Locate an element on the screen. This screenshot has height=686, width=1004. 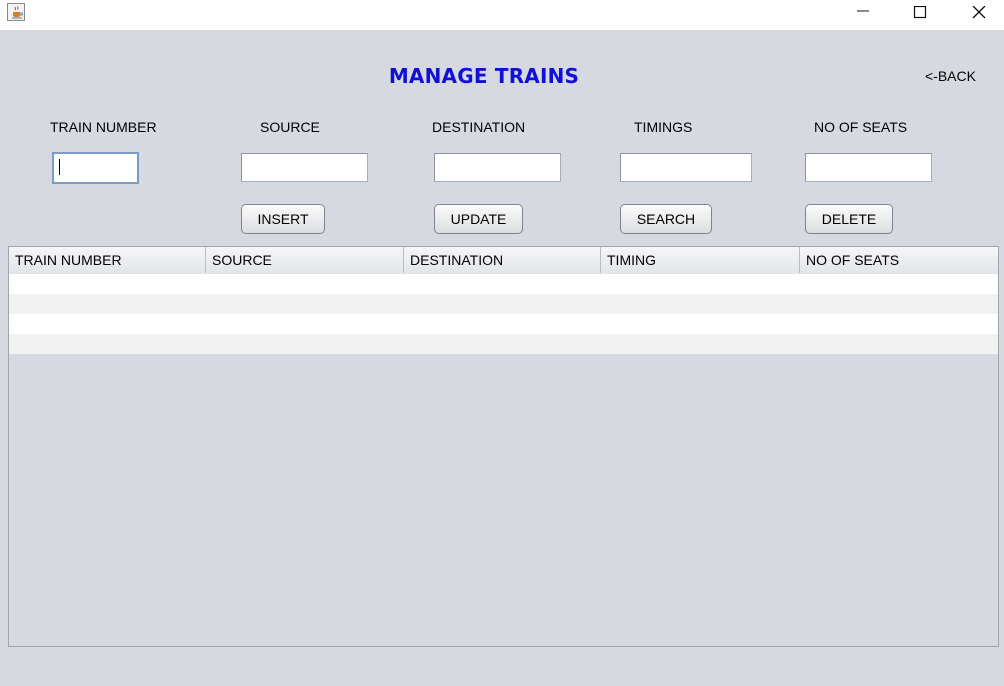
maximize-button is located at coordinates (920, 13).